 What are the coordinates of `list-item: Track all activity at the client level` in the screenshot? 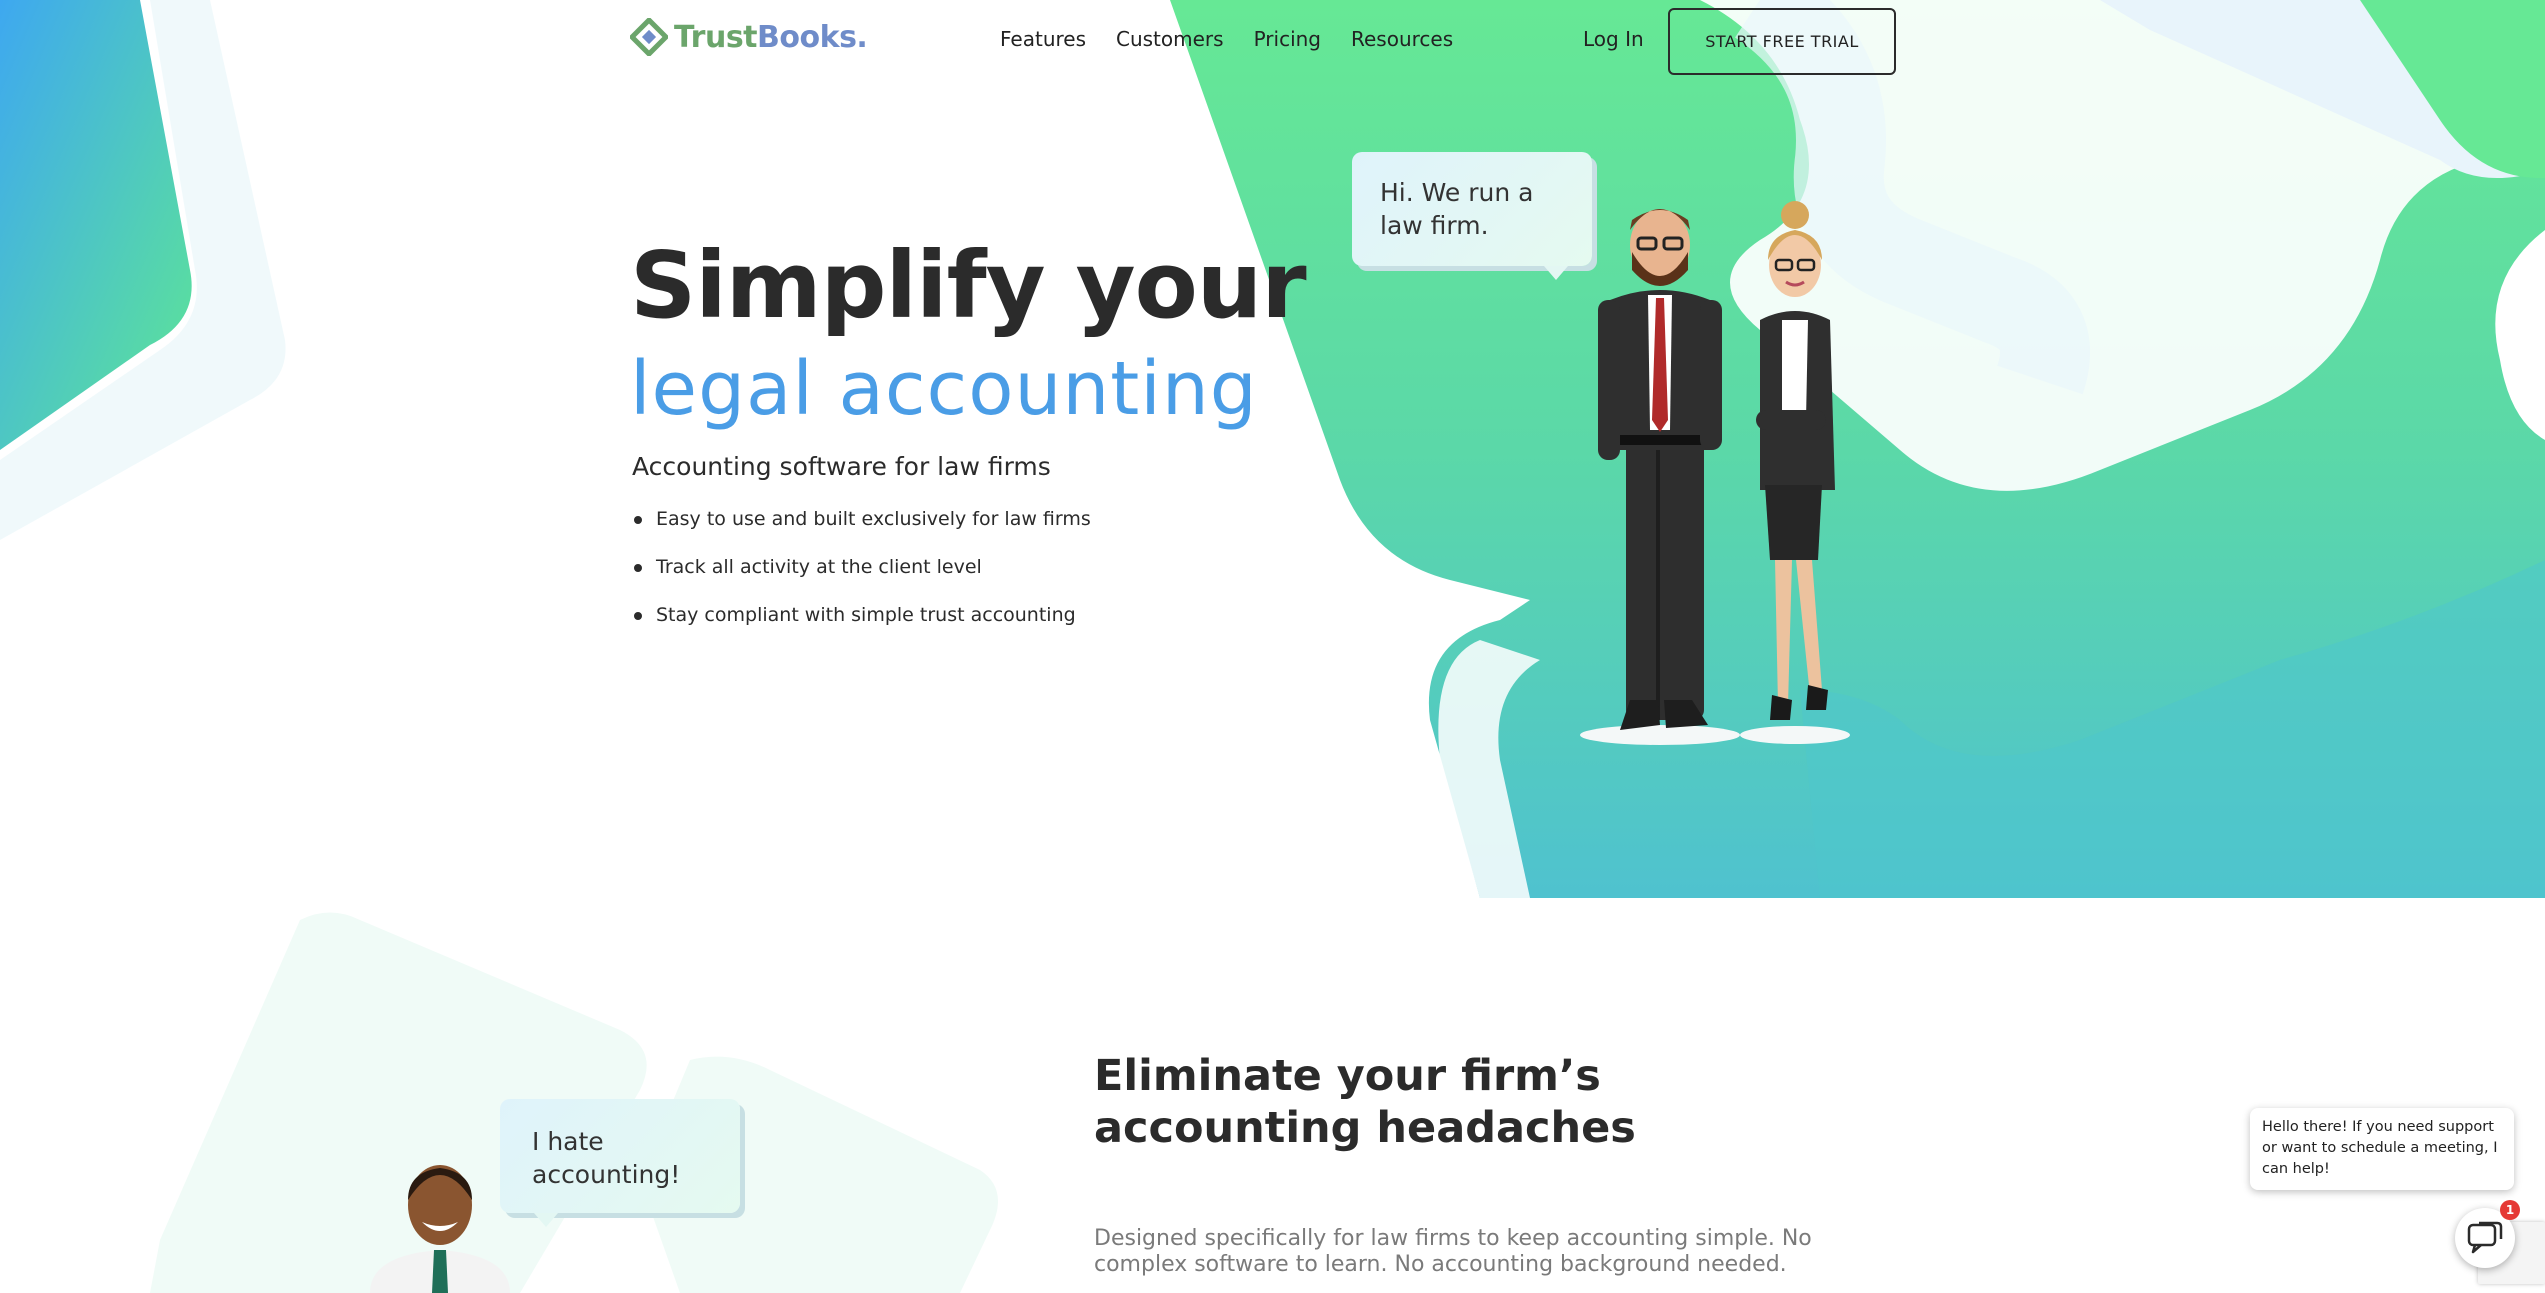 It's located at (861, 580).